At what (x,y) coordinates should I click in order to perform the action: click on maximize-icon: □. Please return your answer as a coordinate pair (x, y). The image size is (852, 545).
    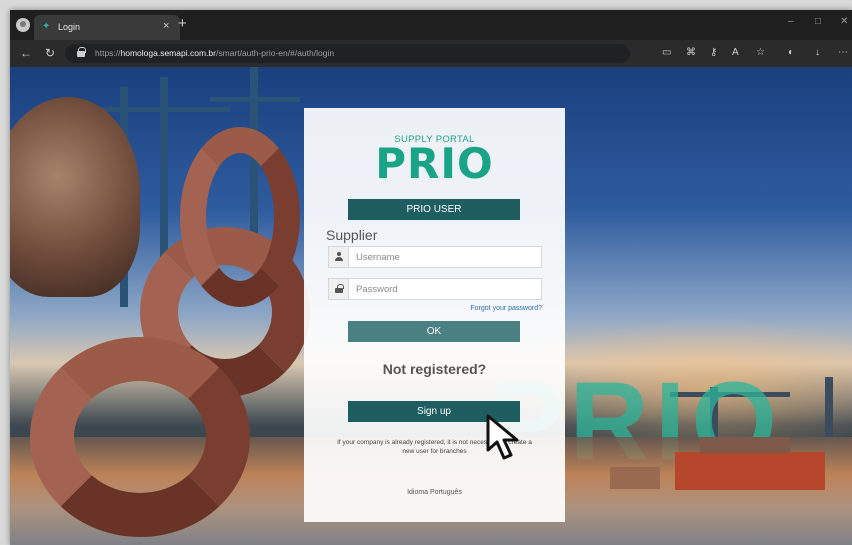
    Looking at the image, I should click on (818, 22).